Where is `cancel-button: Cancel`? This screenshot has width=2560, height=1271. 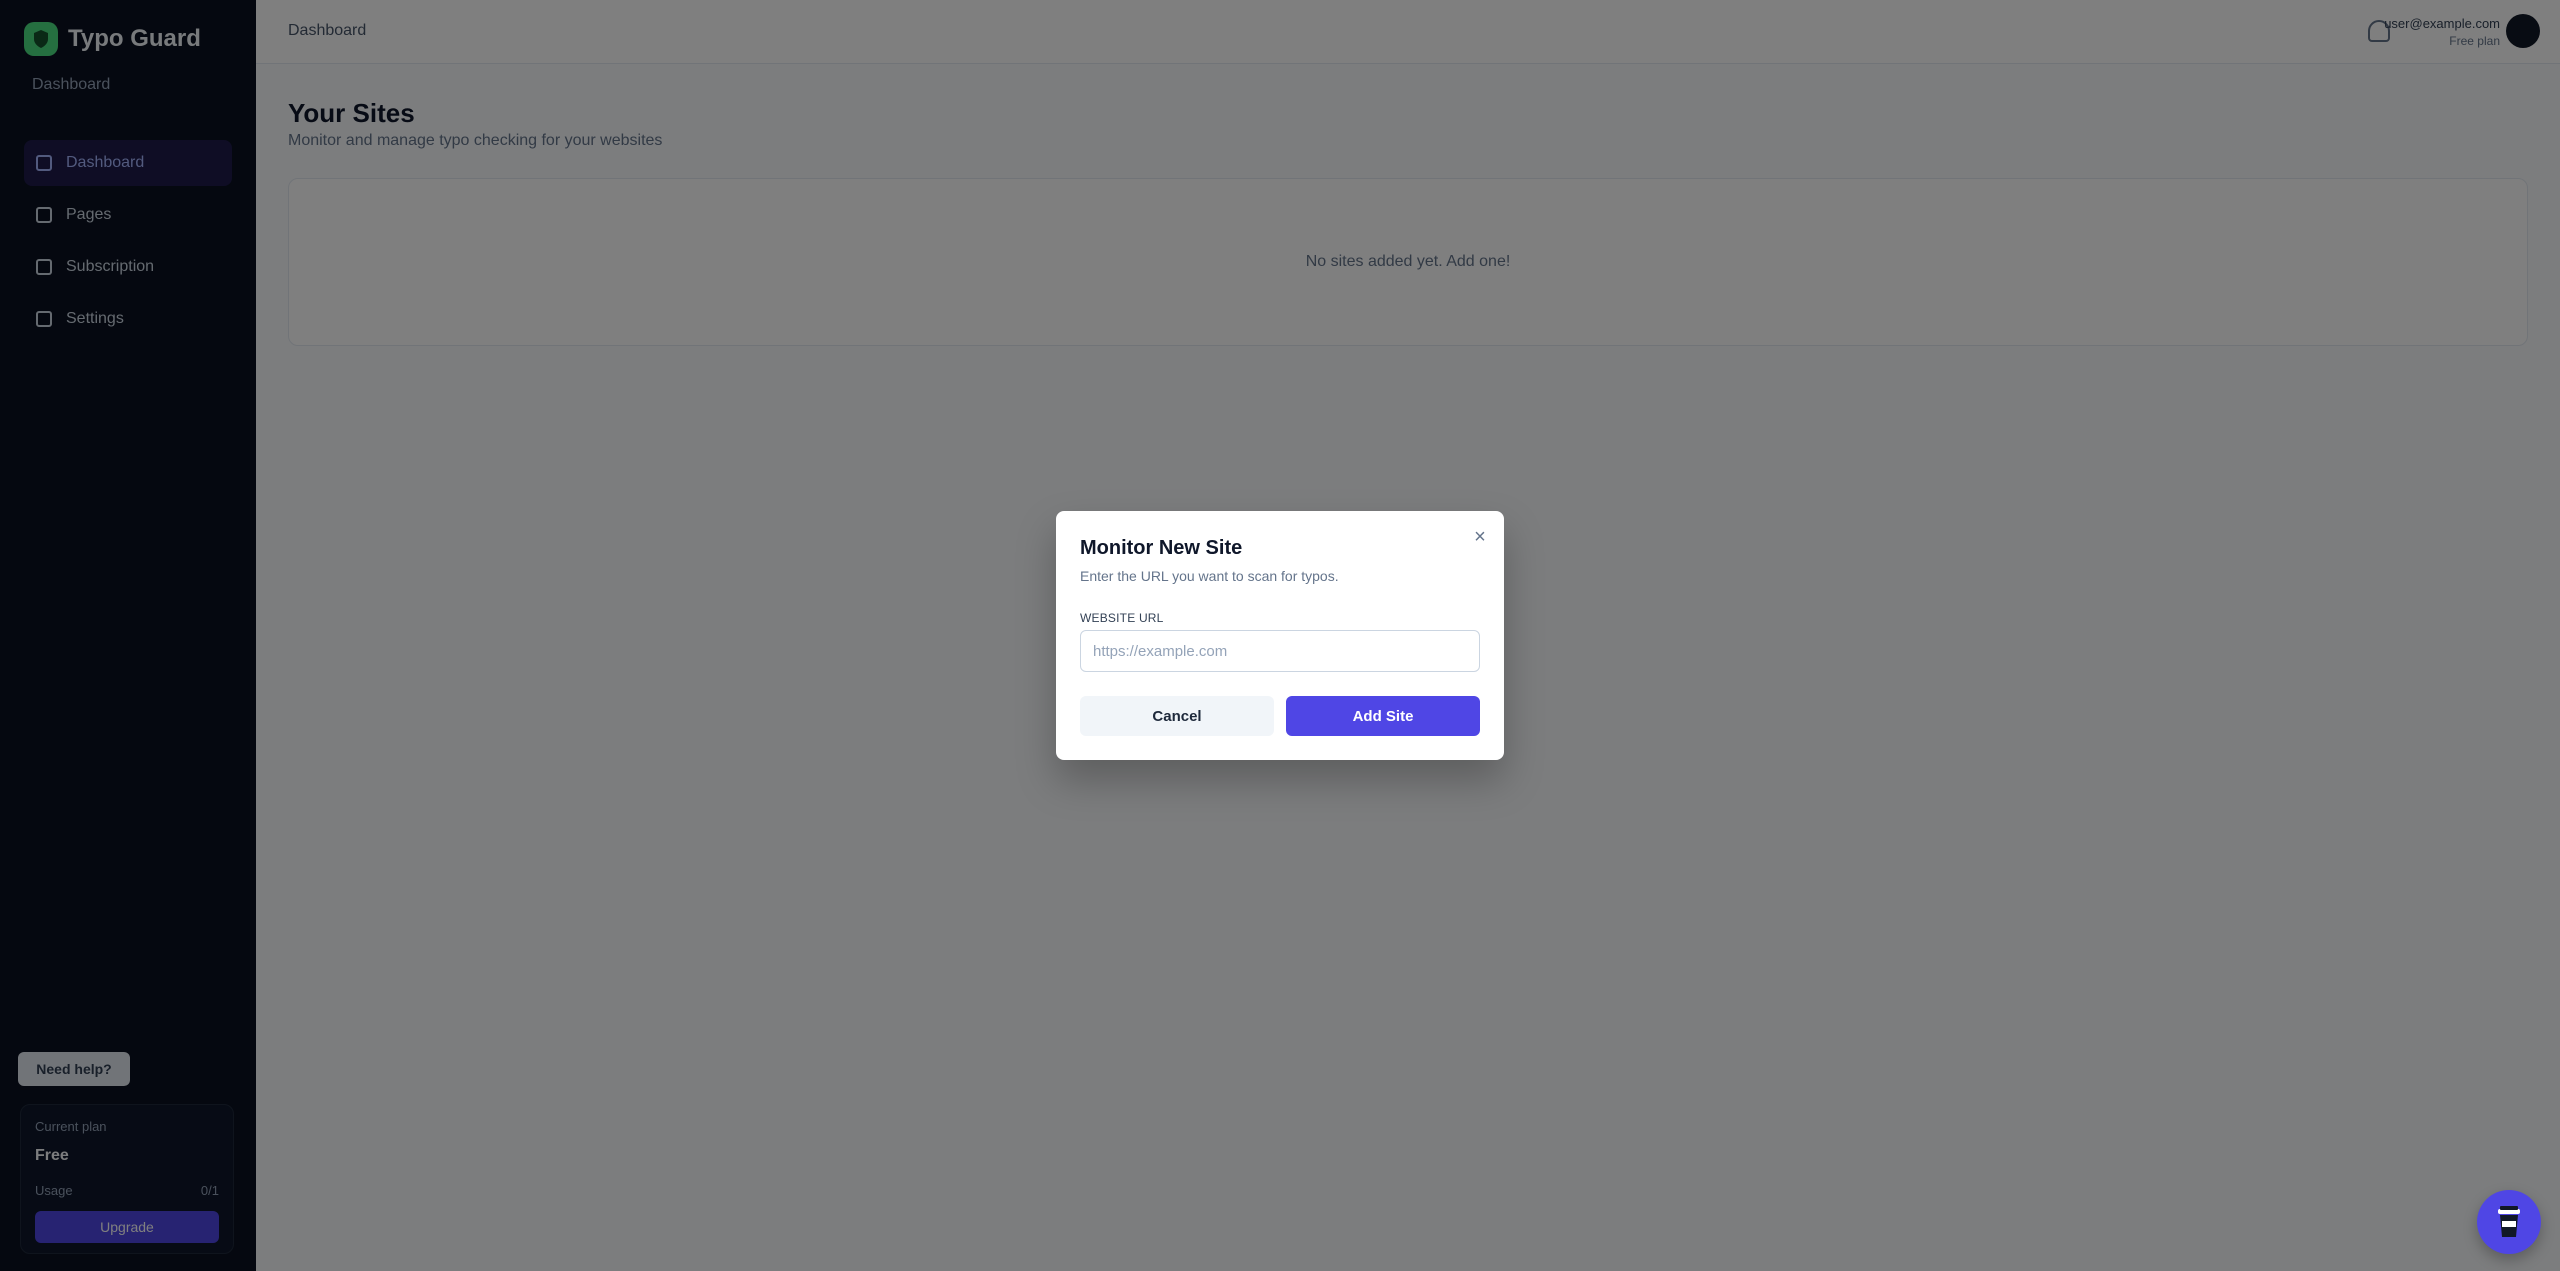
cancel-button: Cancel is located at coordinates (1177, 716).